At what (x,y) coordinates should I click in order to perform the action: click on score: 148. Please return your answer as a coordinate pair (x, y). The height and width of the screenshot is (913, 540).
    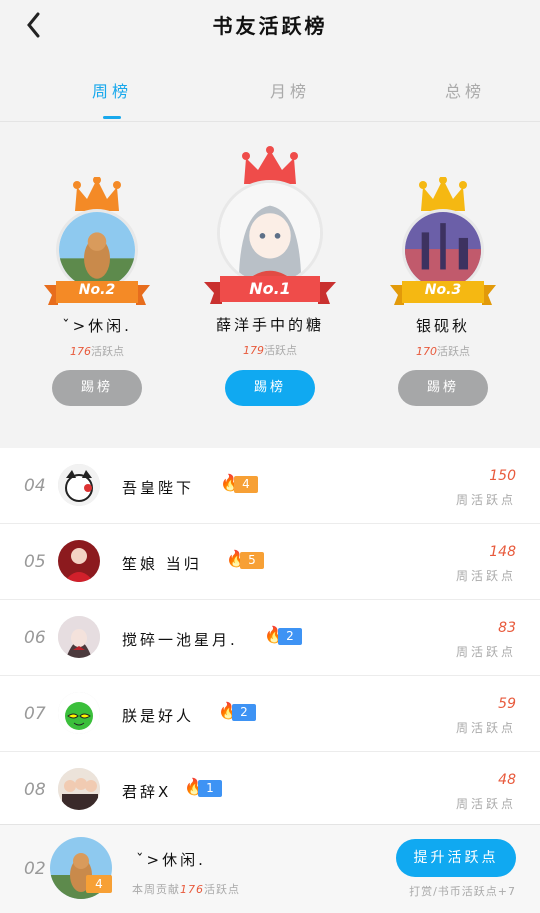
    Looking at the image, I should click on (502, 552).